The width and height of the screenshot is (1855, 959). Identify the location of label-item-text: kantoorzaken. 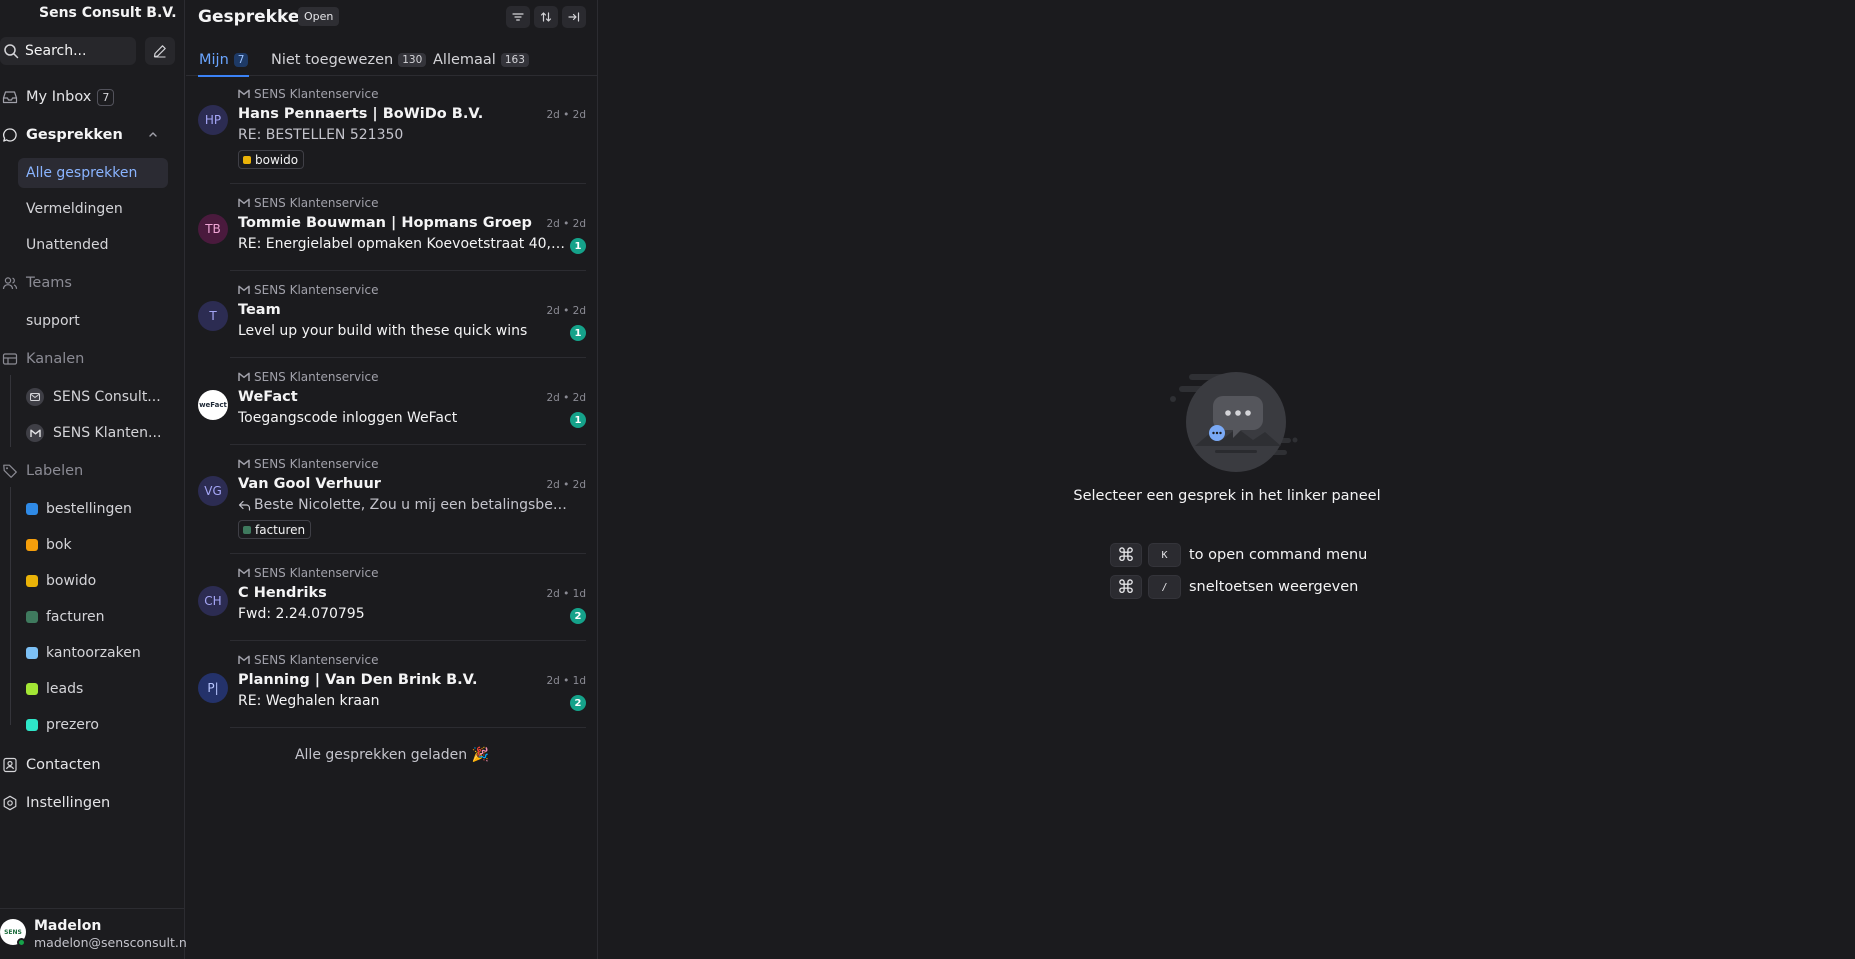
(93, 653).